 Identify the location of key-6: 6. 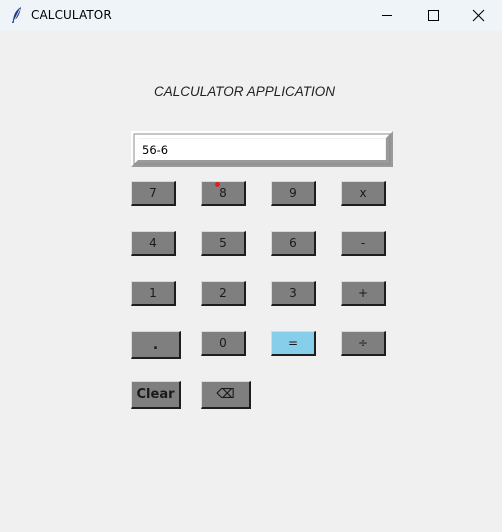
(293, 243).